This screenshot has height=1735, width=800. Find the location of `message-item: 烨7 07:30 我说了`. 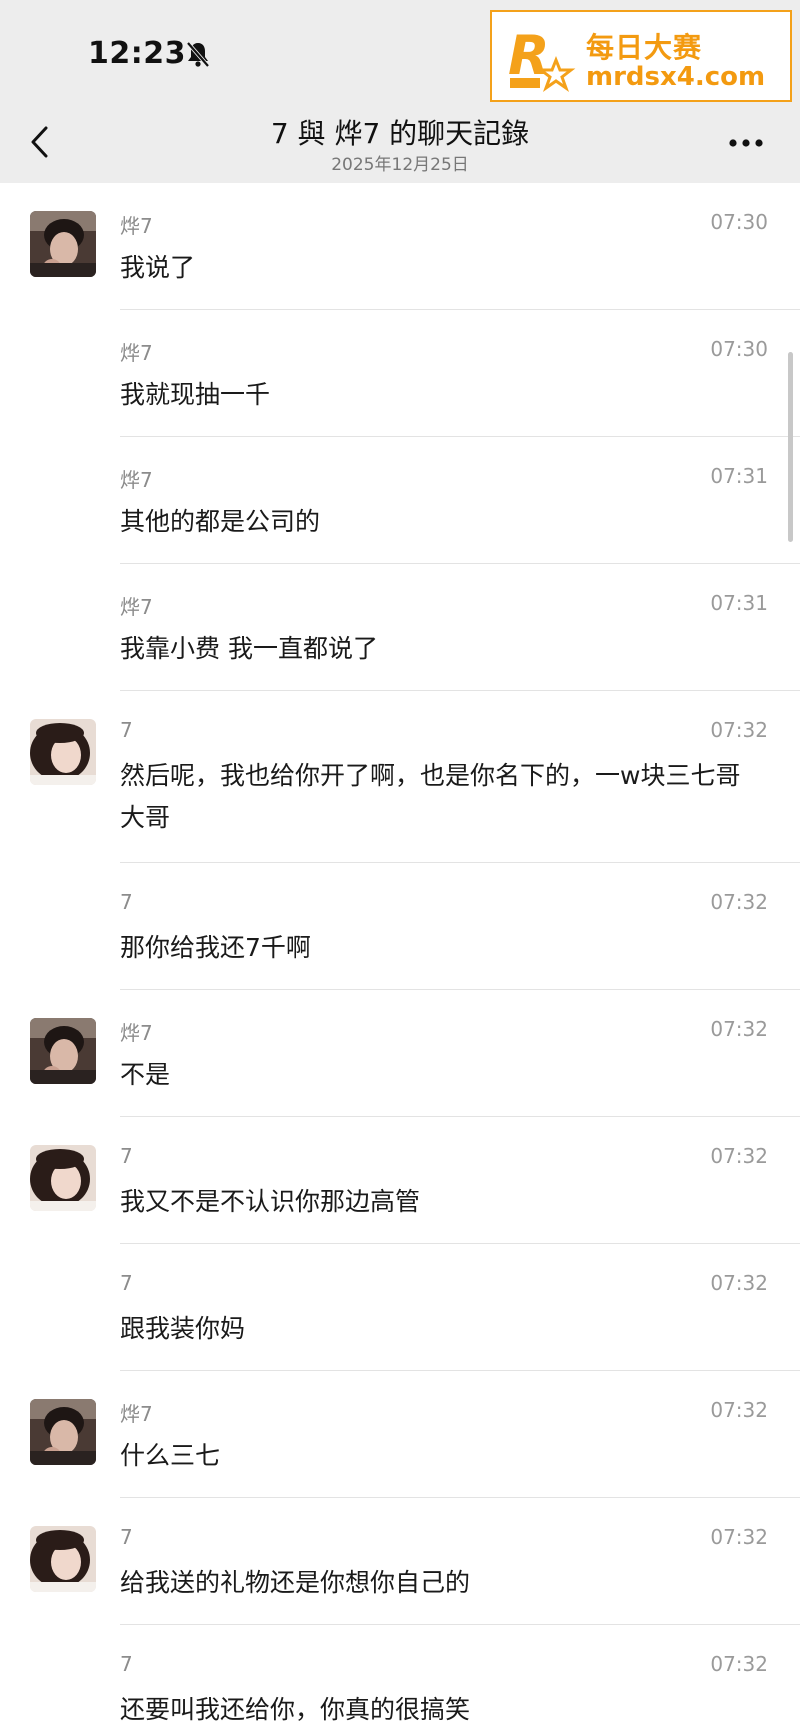

message-item: 烨7 07:30 我说了 is located at coordinates (400, 246).